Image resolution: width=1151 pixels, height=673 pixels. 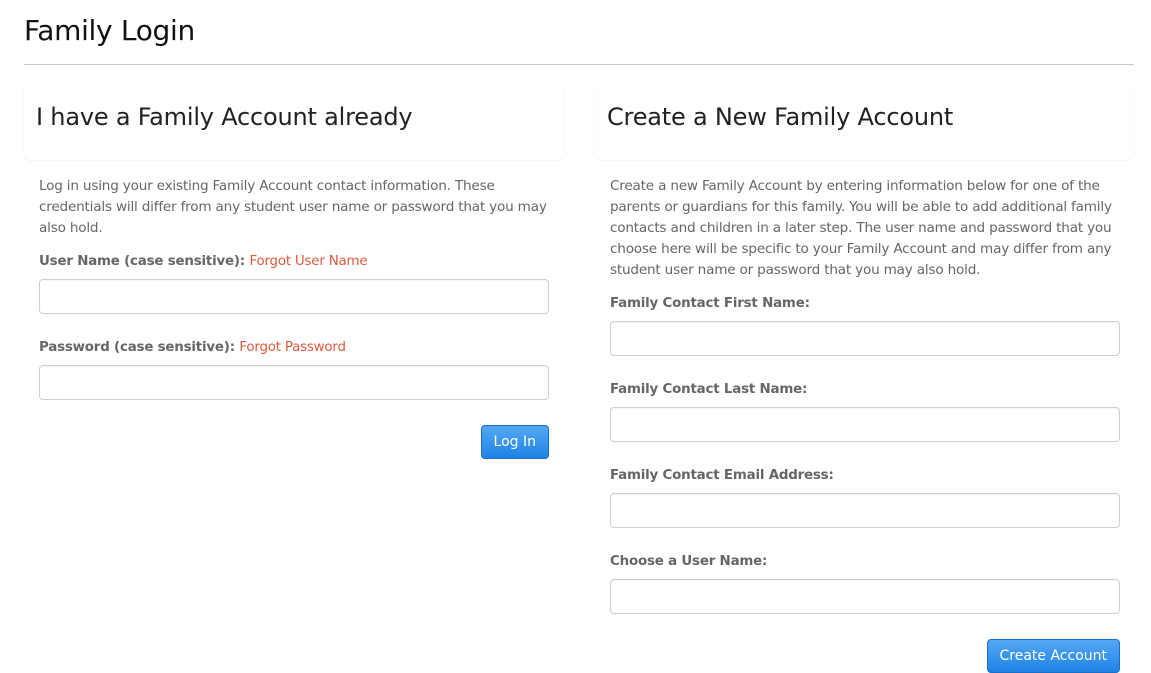 I want to click on log-in-button: Log In, so click(x=514, y=442).